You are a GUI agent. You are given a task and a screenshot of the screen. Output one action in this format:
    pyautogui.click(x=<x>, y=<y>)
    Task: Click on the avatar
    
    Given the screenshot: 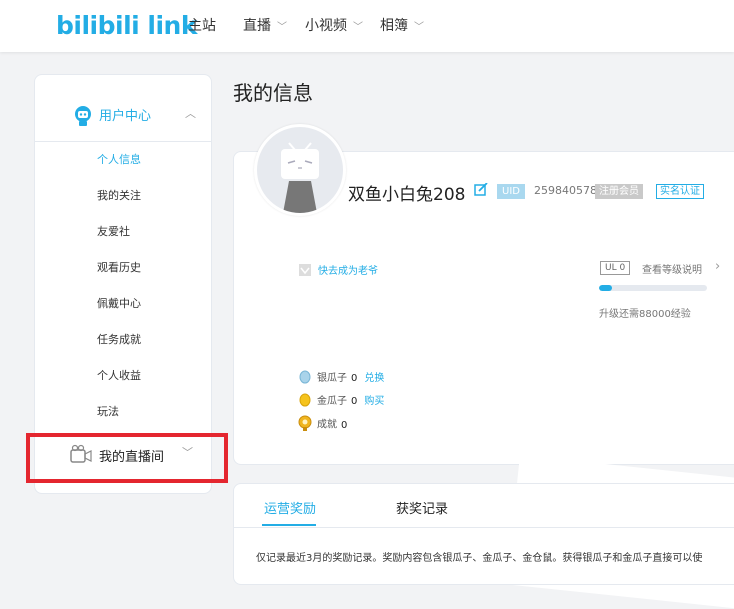 What is the action you would take?
    pyautogui.click(x=300, y=170)
    